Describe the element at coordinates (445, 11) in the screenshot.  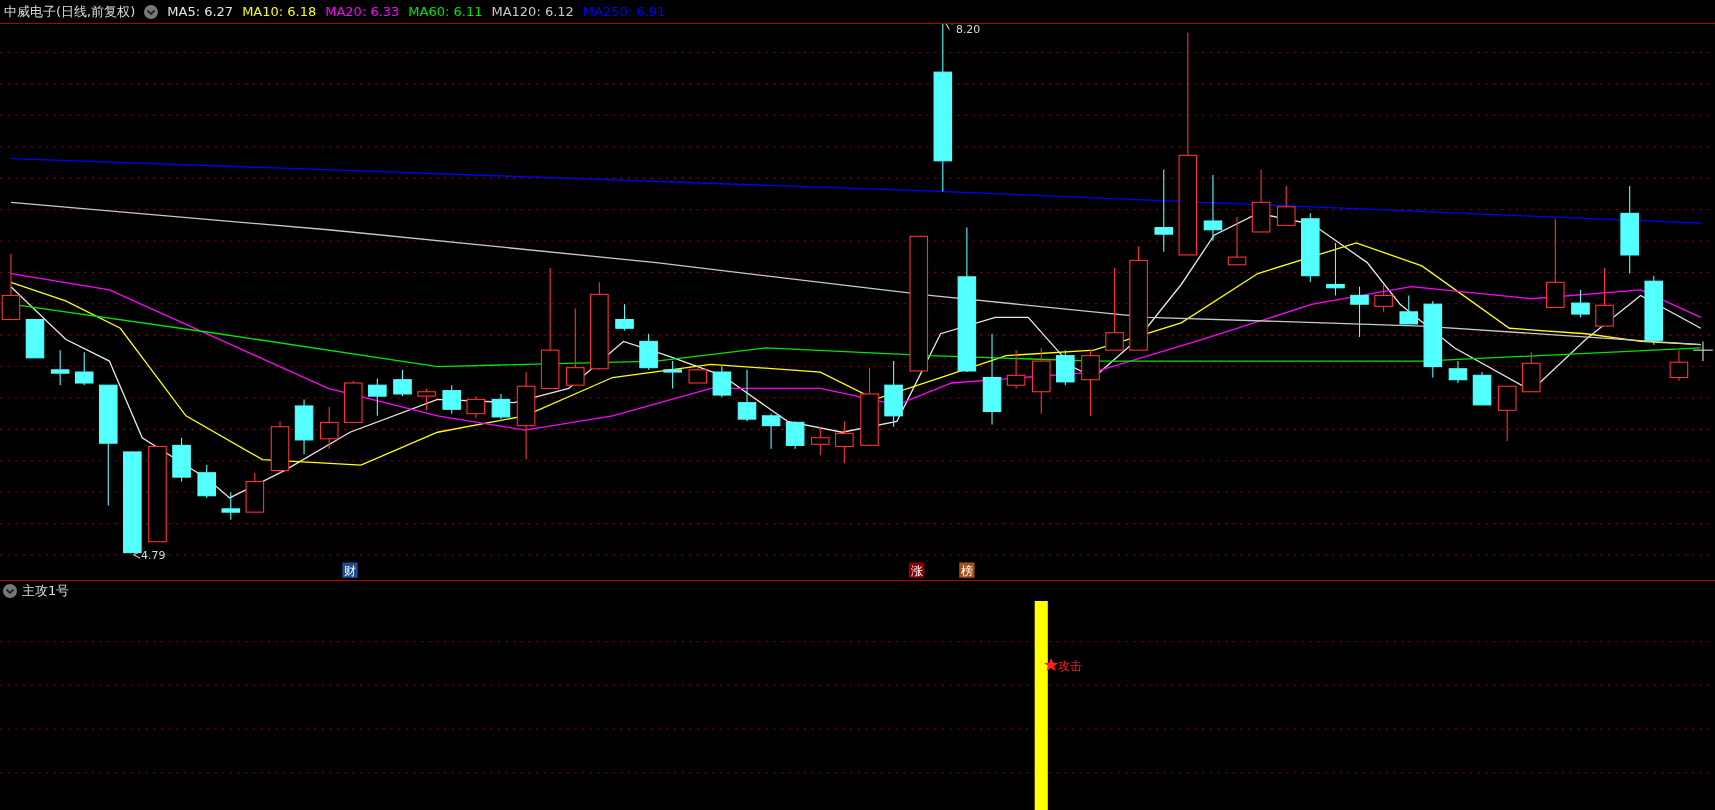
I see `ma-indicator-label: MA60: 6.11` at that location.